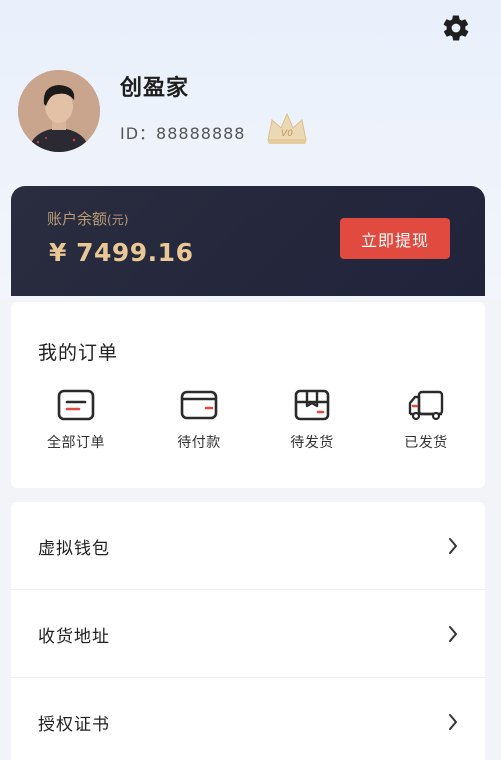 The image size is (501, 760). What do you see at coordinates (155, 88) in the screenshot?
I see `username: 创盈家` at bounding box center [155, 88].